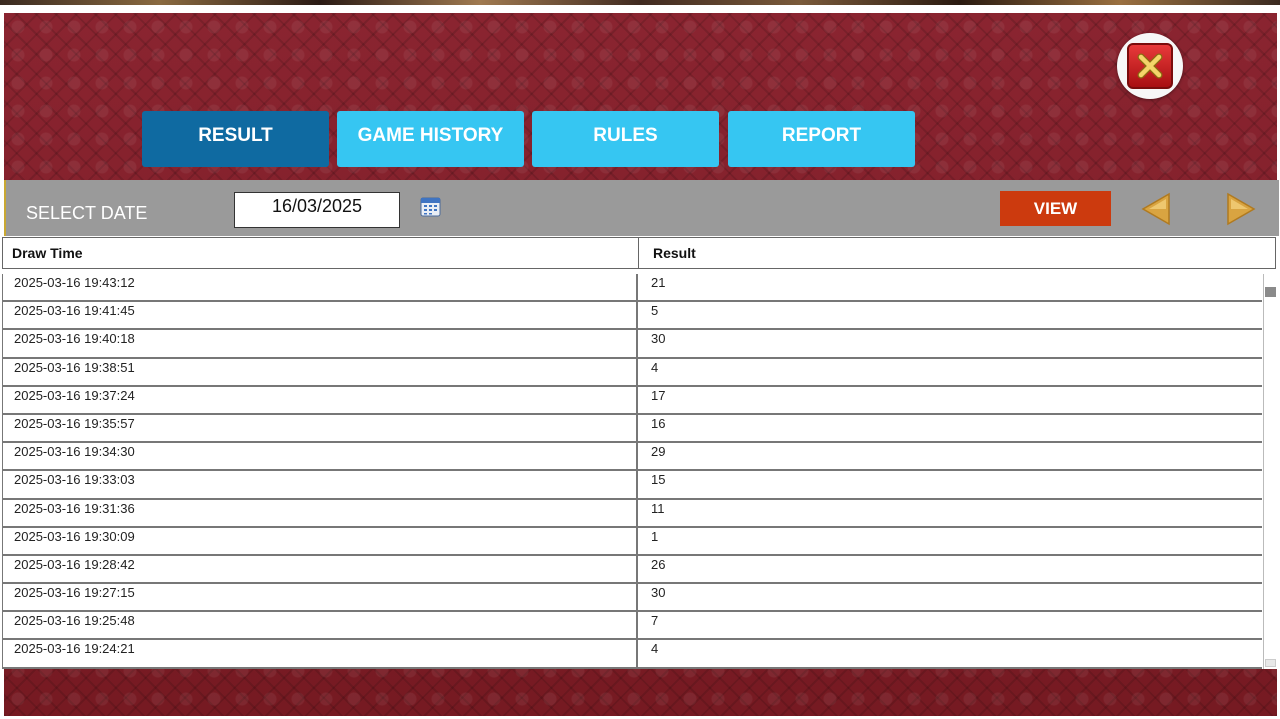 The width and height of the screenshot is (1280, 719). What do you see at coordinates (632, 485) in the screenshot?
I see `table-row: 2025-03-16 19:33:03 15` at bounding box center [632, 485].